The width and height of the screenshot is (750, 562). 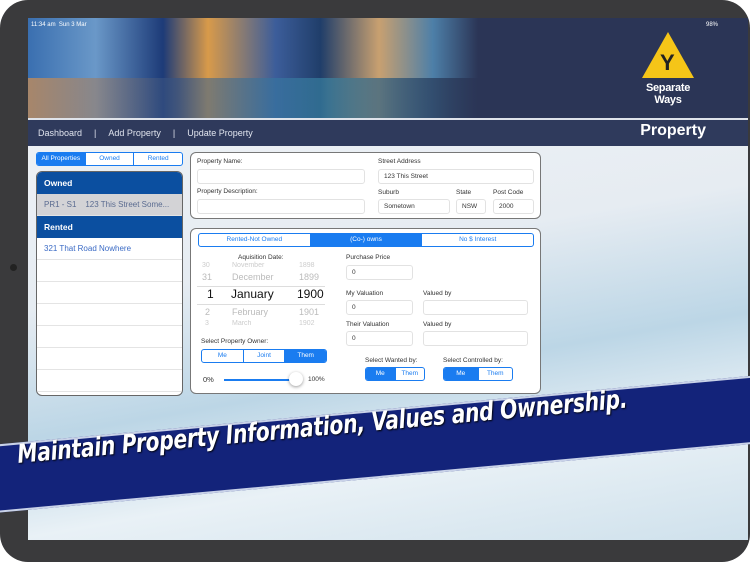 I want to click on list-item: 321 That Road Nowhere, so click(x=109, y=249).